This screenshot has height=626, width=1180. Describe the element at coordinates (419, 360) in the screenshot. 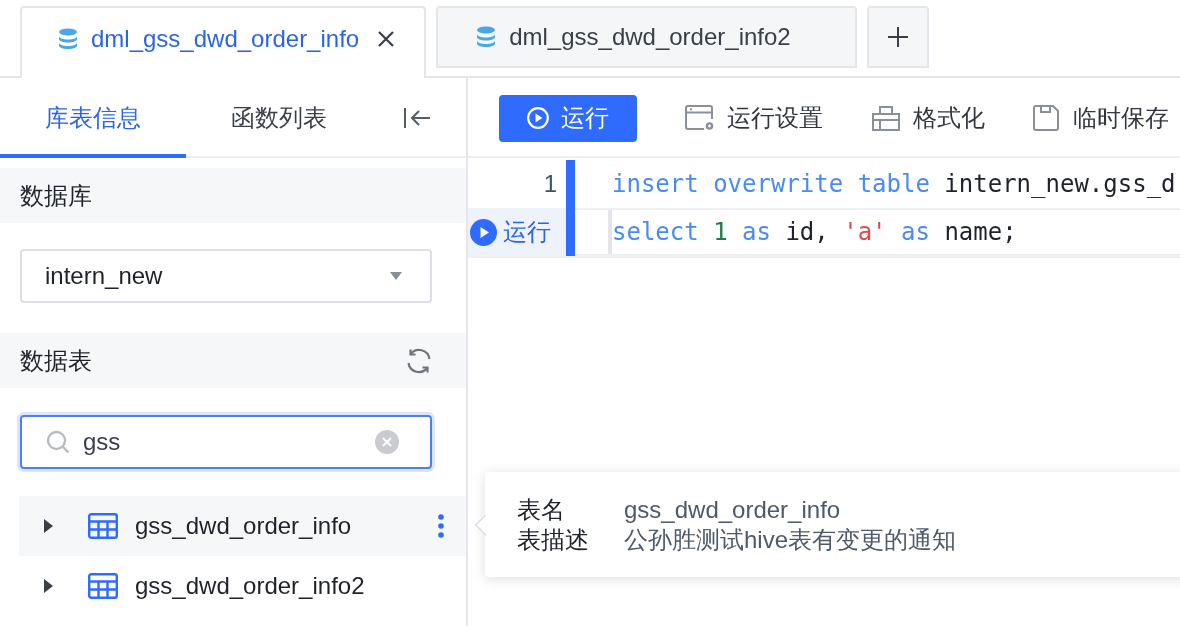

I see `refresh-icon` at that location.